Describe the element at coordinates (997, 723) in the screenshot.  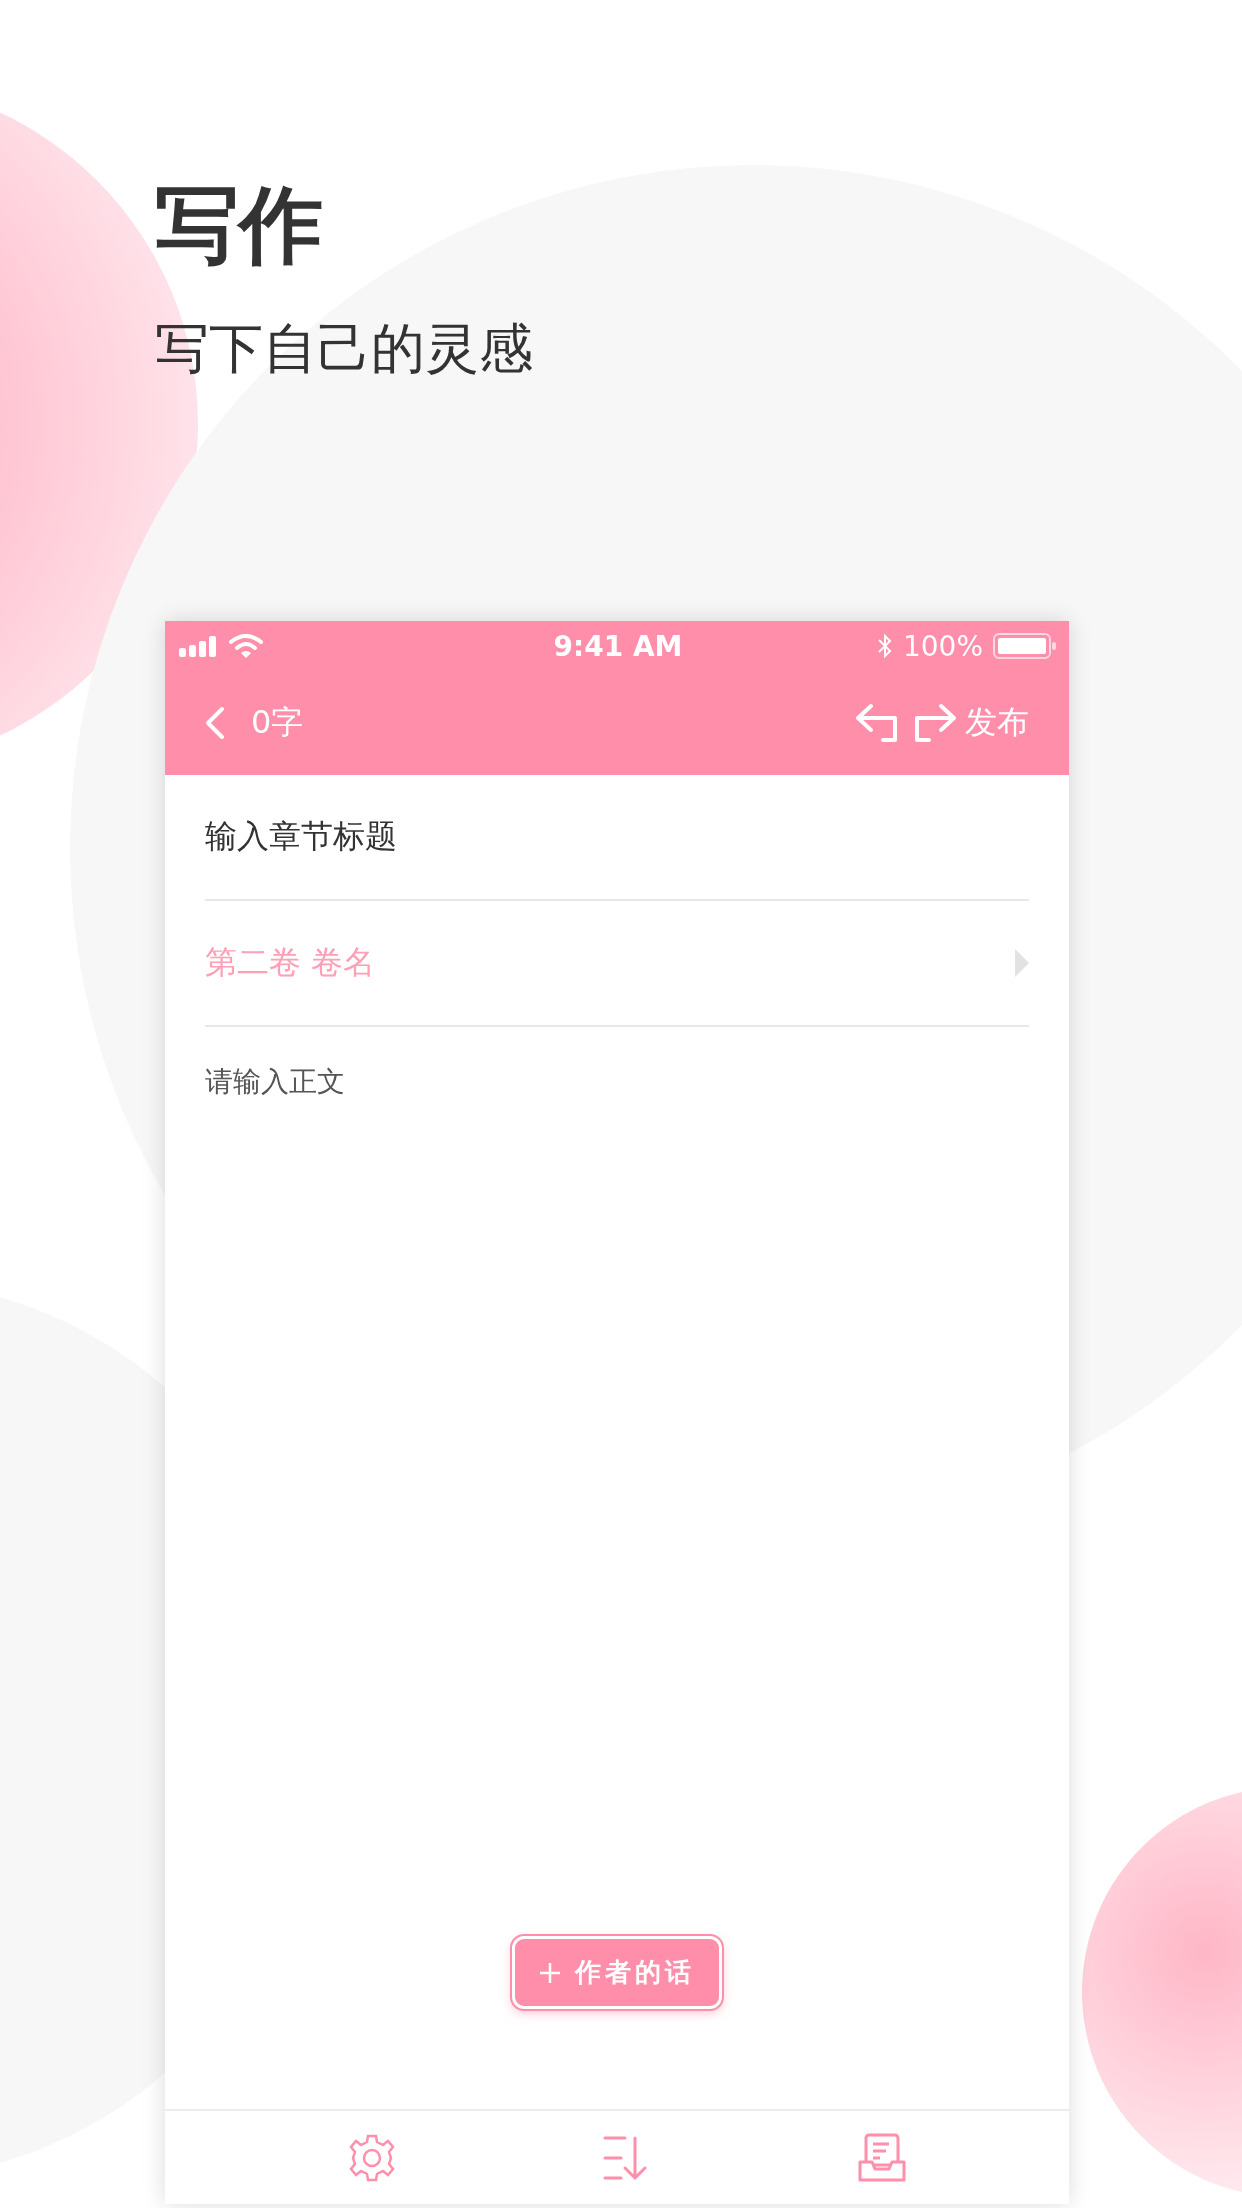
I see `publish-button: 发布` at that location.